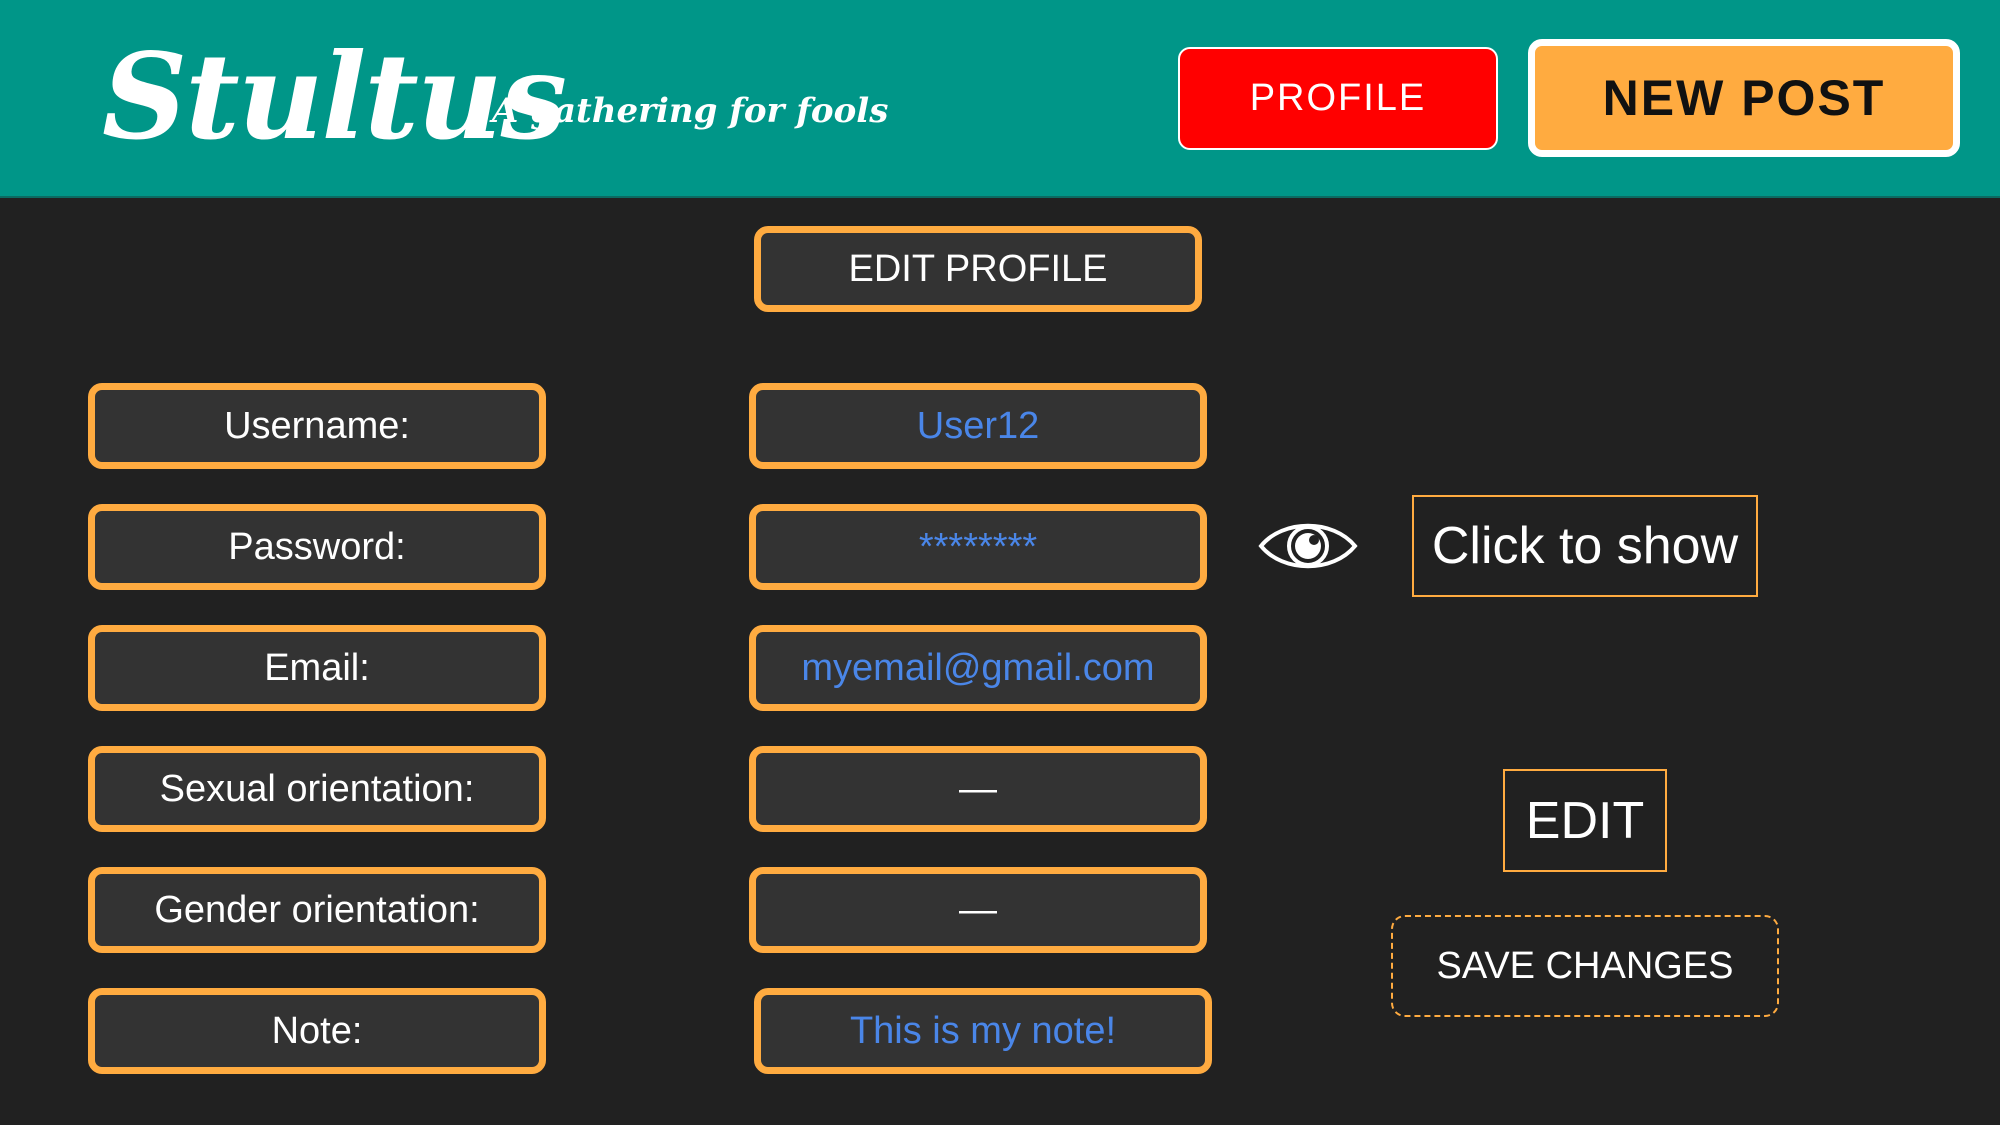 This screenshot has width=2000, height=1125. Describe the element at coordinates (1585, 546) in the screenshot. I see `show-password-button: Click to show` at that location.